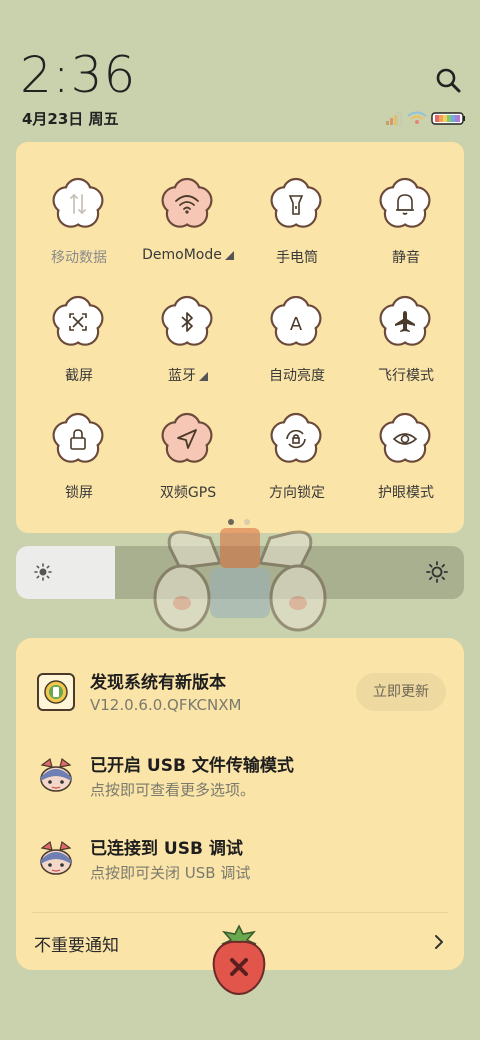 Image resolution: width=480 pixels, height=1040 pixels. Describe the element at coordinates (405, 202) in the screenshot. I see `bell-icon` at that location.